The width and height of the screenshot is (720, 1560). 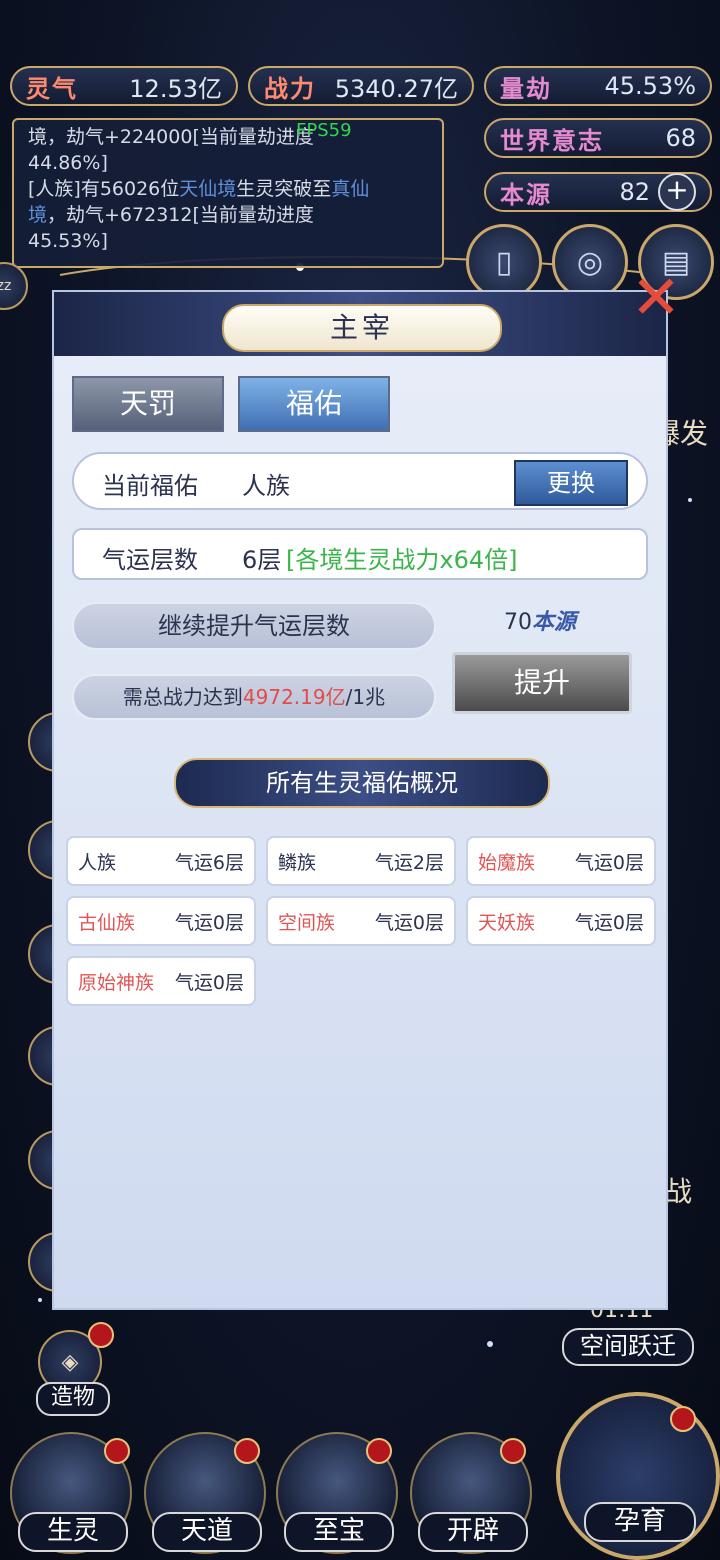 I want to click on requirement-pill: 需总战力达到4972.19亿/1兆, so click(x=254, y=697).